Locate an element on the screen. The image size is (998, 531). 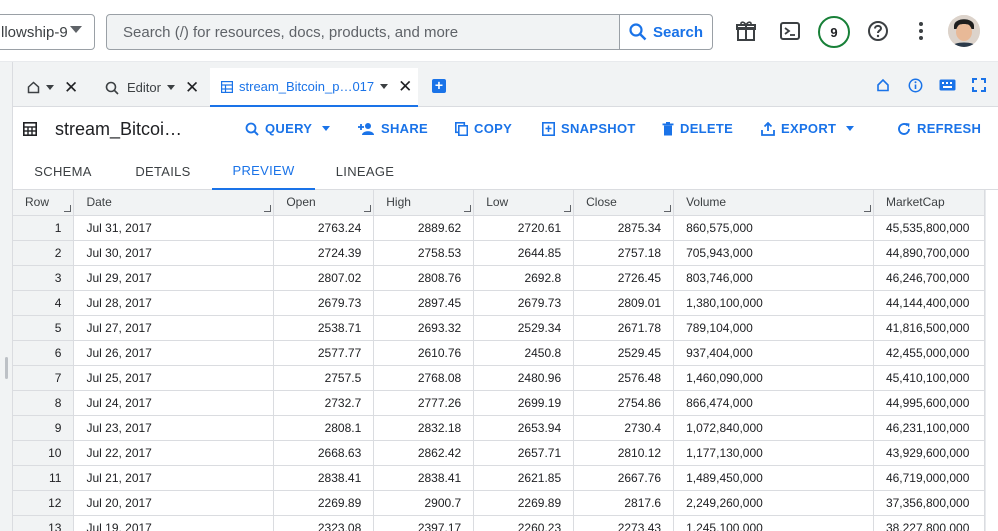
search-input is located at coordinates (363, 32).